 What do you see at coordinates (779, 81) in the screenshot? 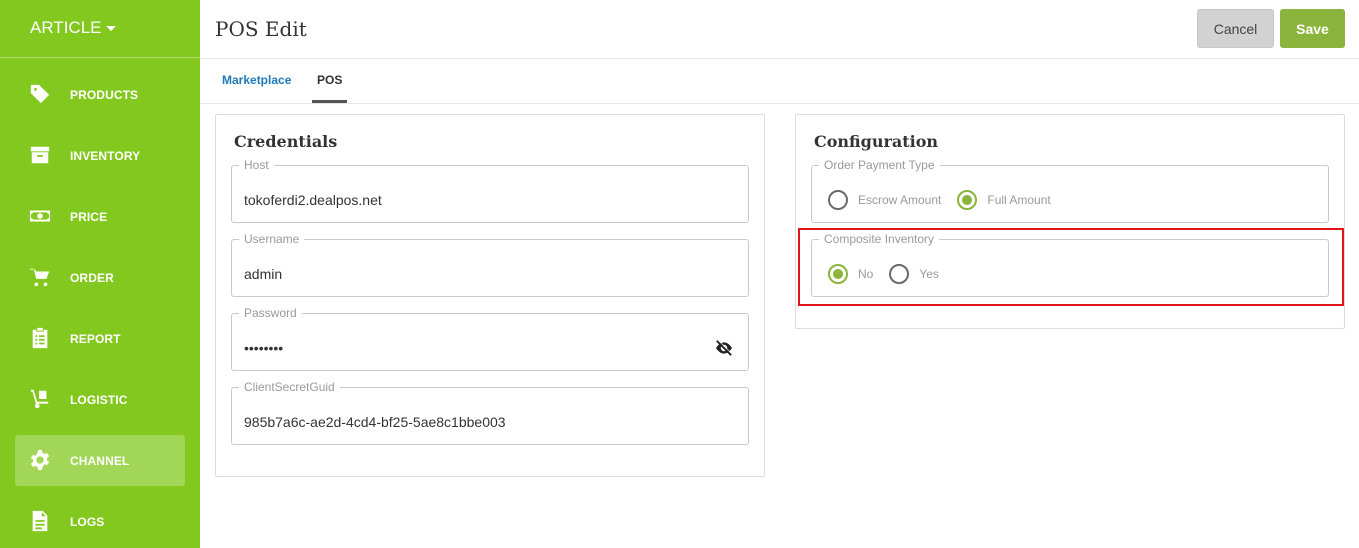
I see `tab-bar: Marketplace POS` at bounding box center [779, 81].